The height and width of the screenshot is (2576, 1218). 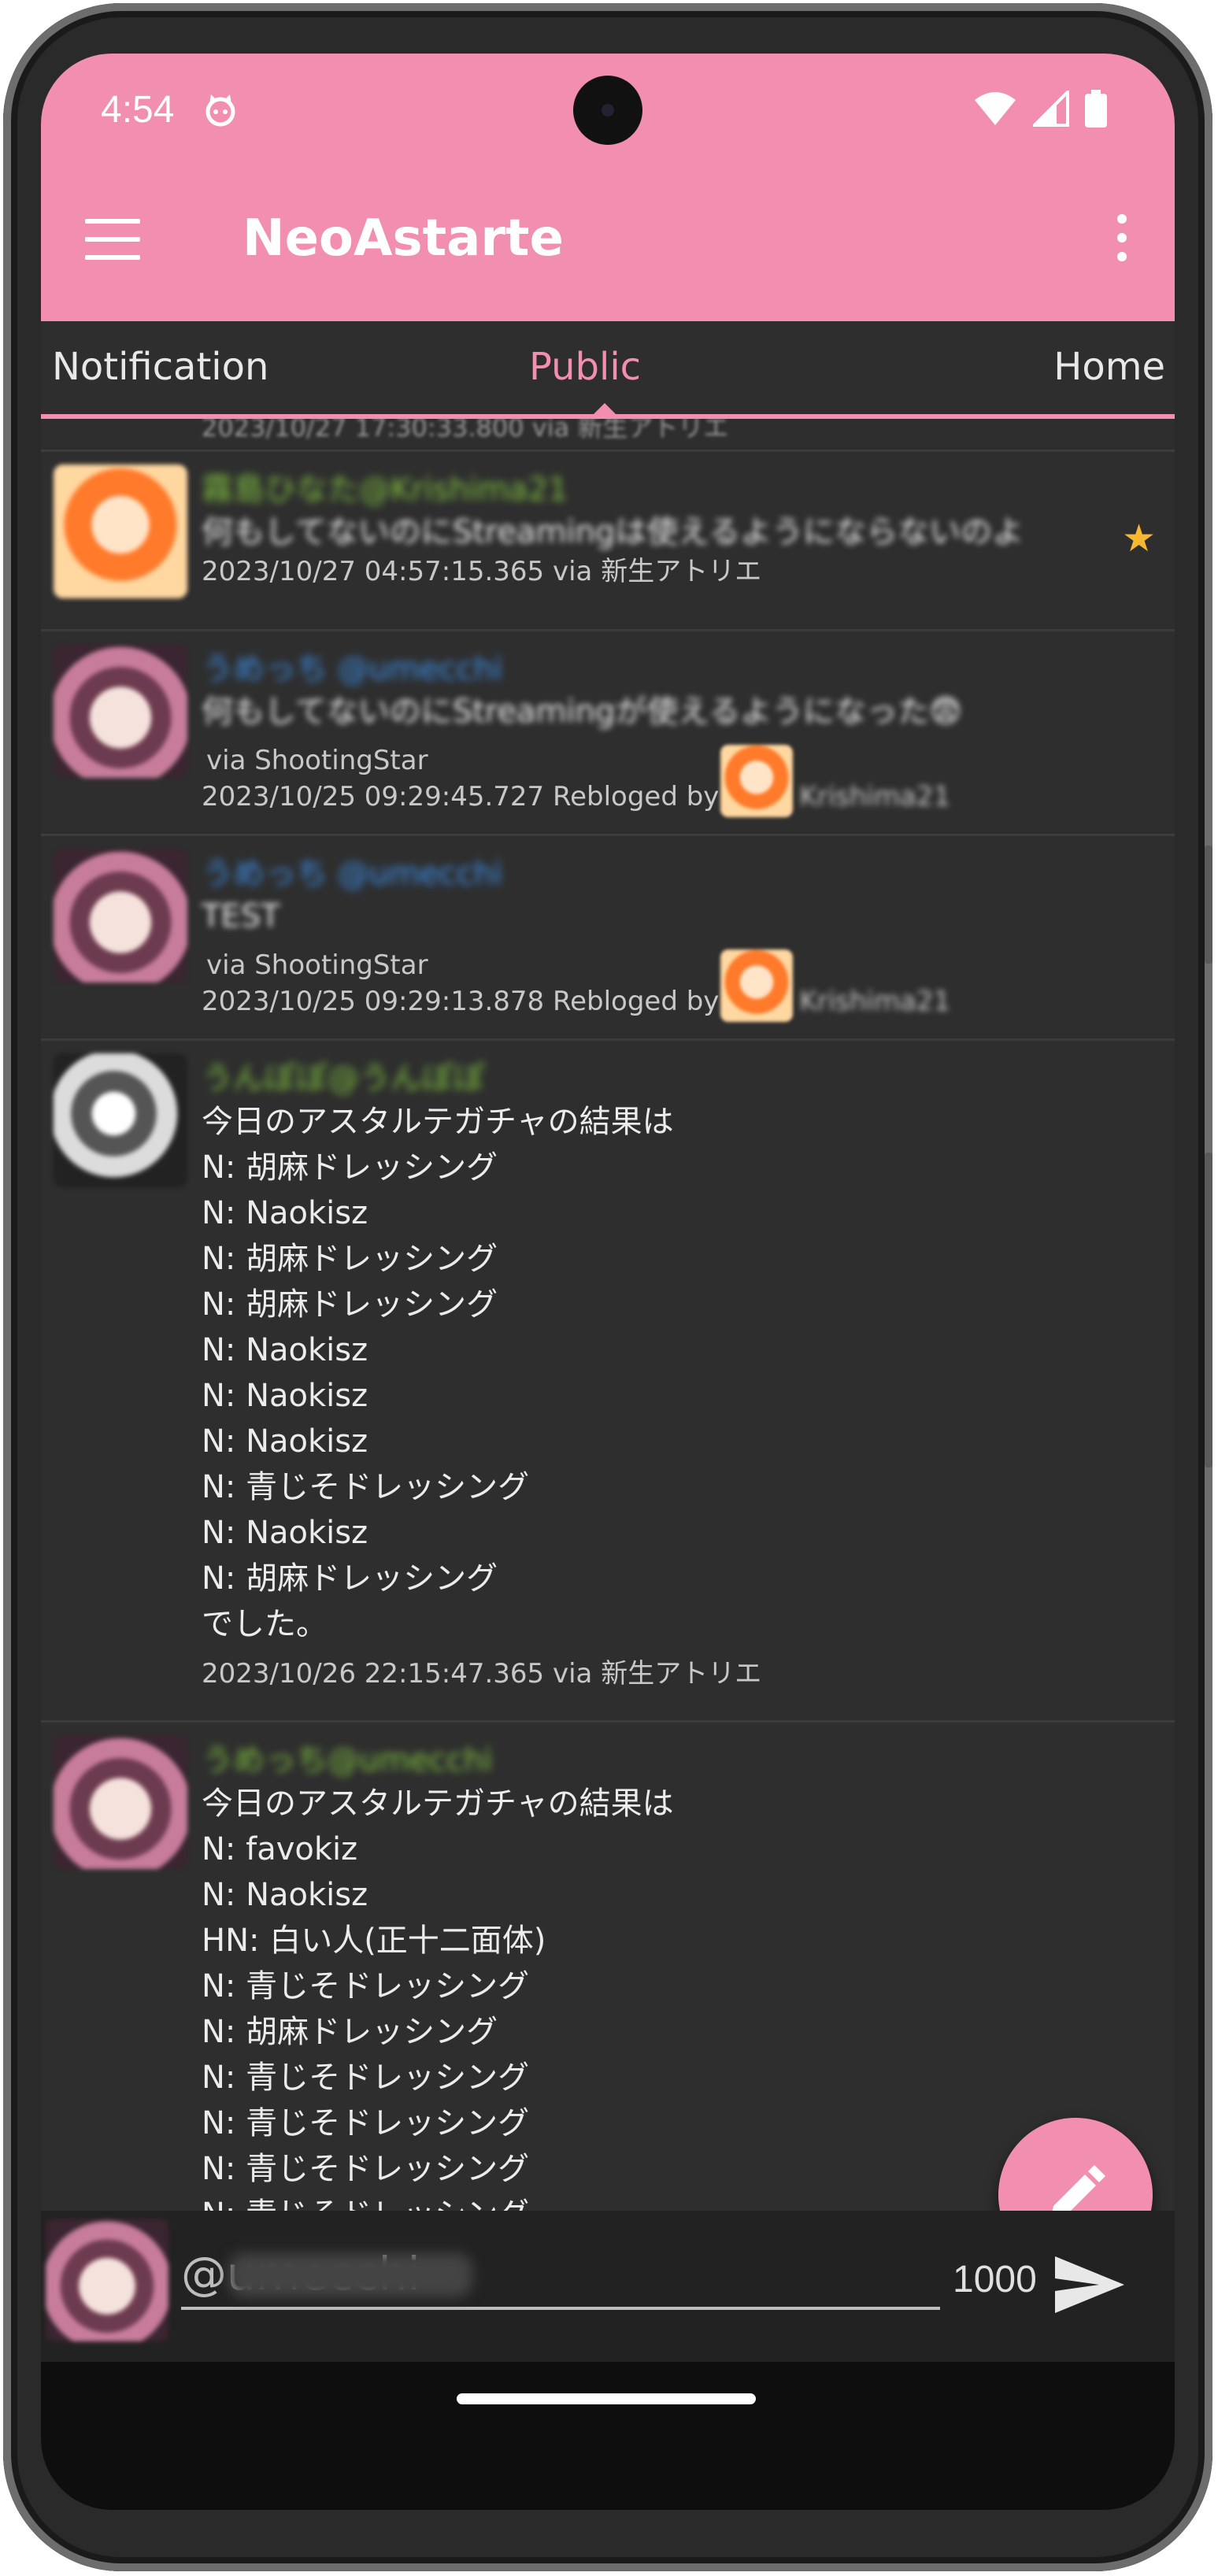 What do you see at coordinates (138, 110) in the screenshot?
I see `status-time: 4:54` at bounding box center [138, 110].